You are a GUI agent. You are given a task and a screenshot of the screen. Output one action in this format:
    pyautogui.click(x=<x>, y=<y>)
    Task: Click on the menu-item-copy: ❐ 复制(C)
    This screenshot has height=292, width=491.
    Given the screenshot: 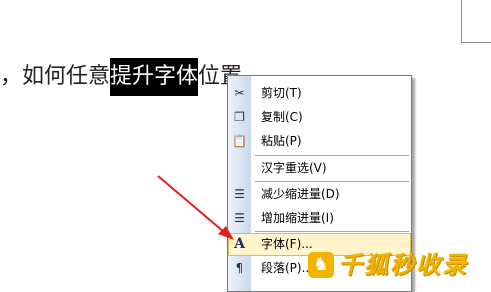 What is the action you would take?
    pyautogui.click(x=319, y=117)
    